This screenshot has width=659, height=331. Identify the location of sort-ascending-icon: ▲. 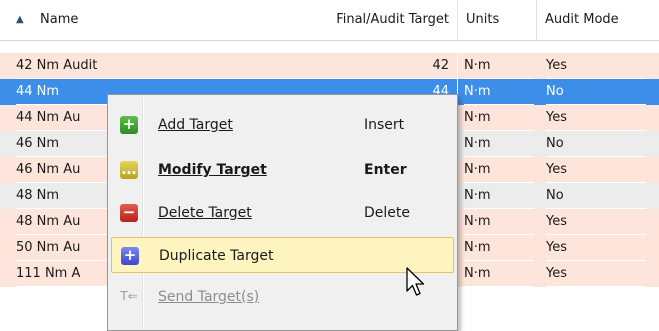
(20, 19).